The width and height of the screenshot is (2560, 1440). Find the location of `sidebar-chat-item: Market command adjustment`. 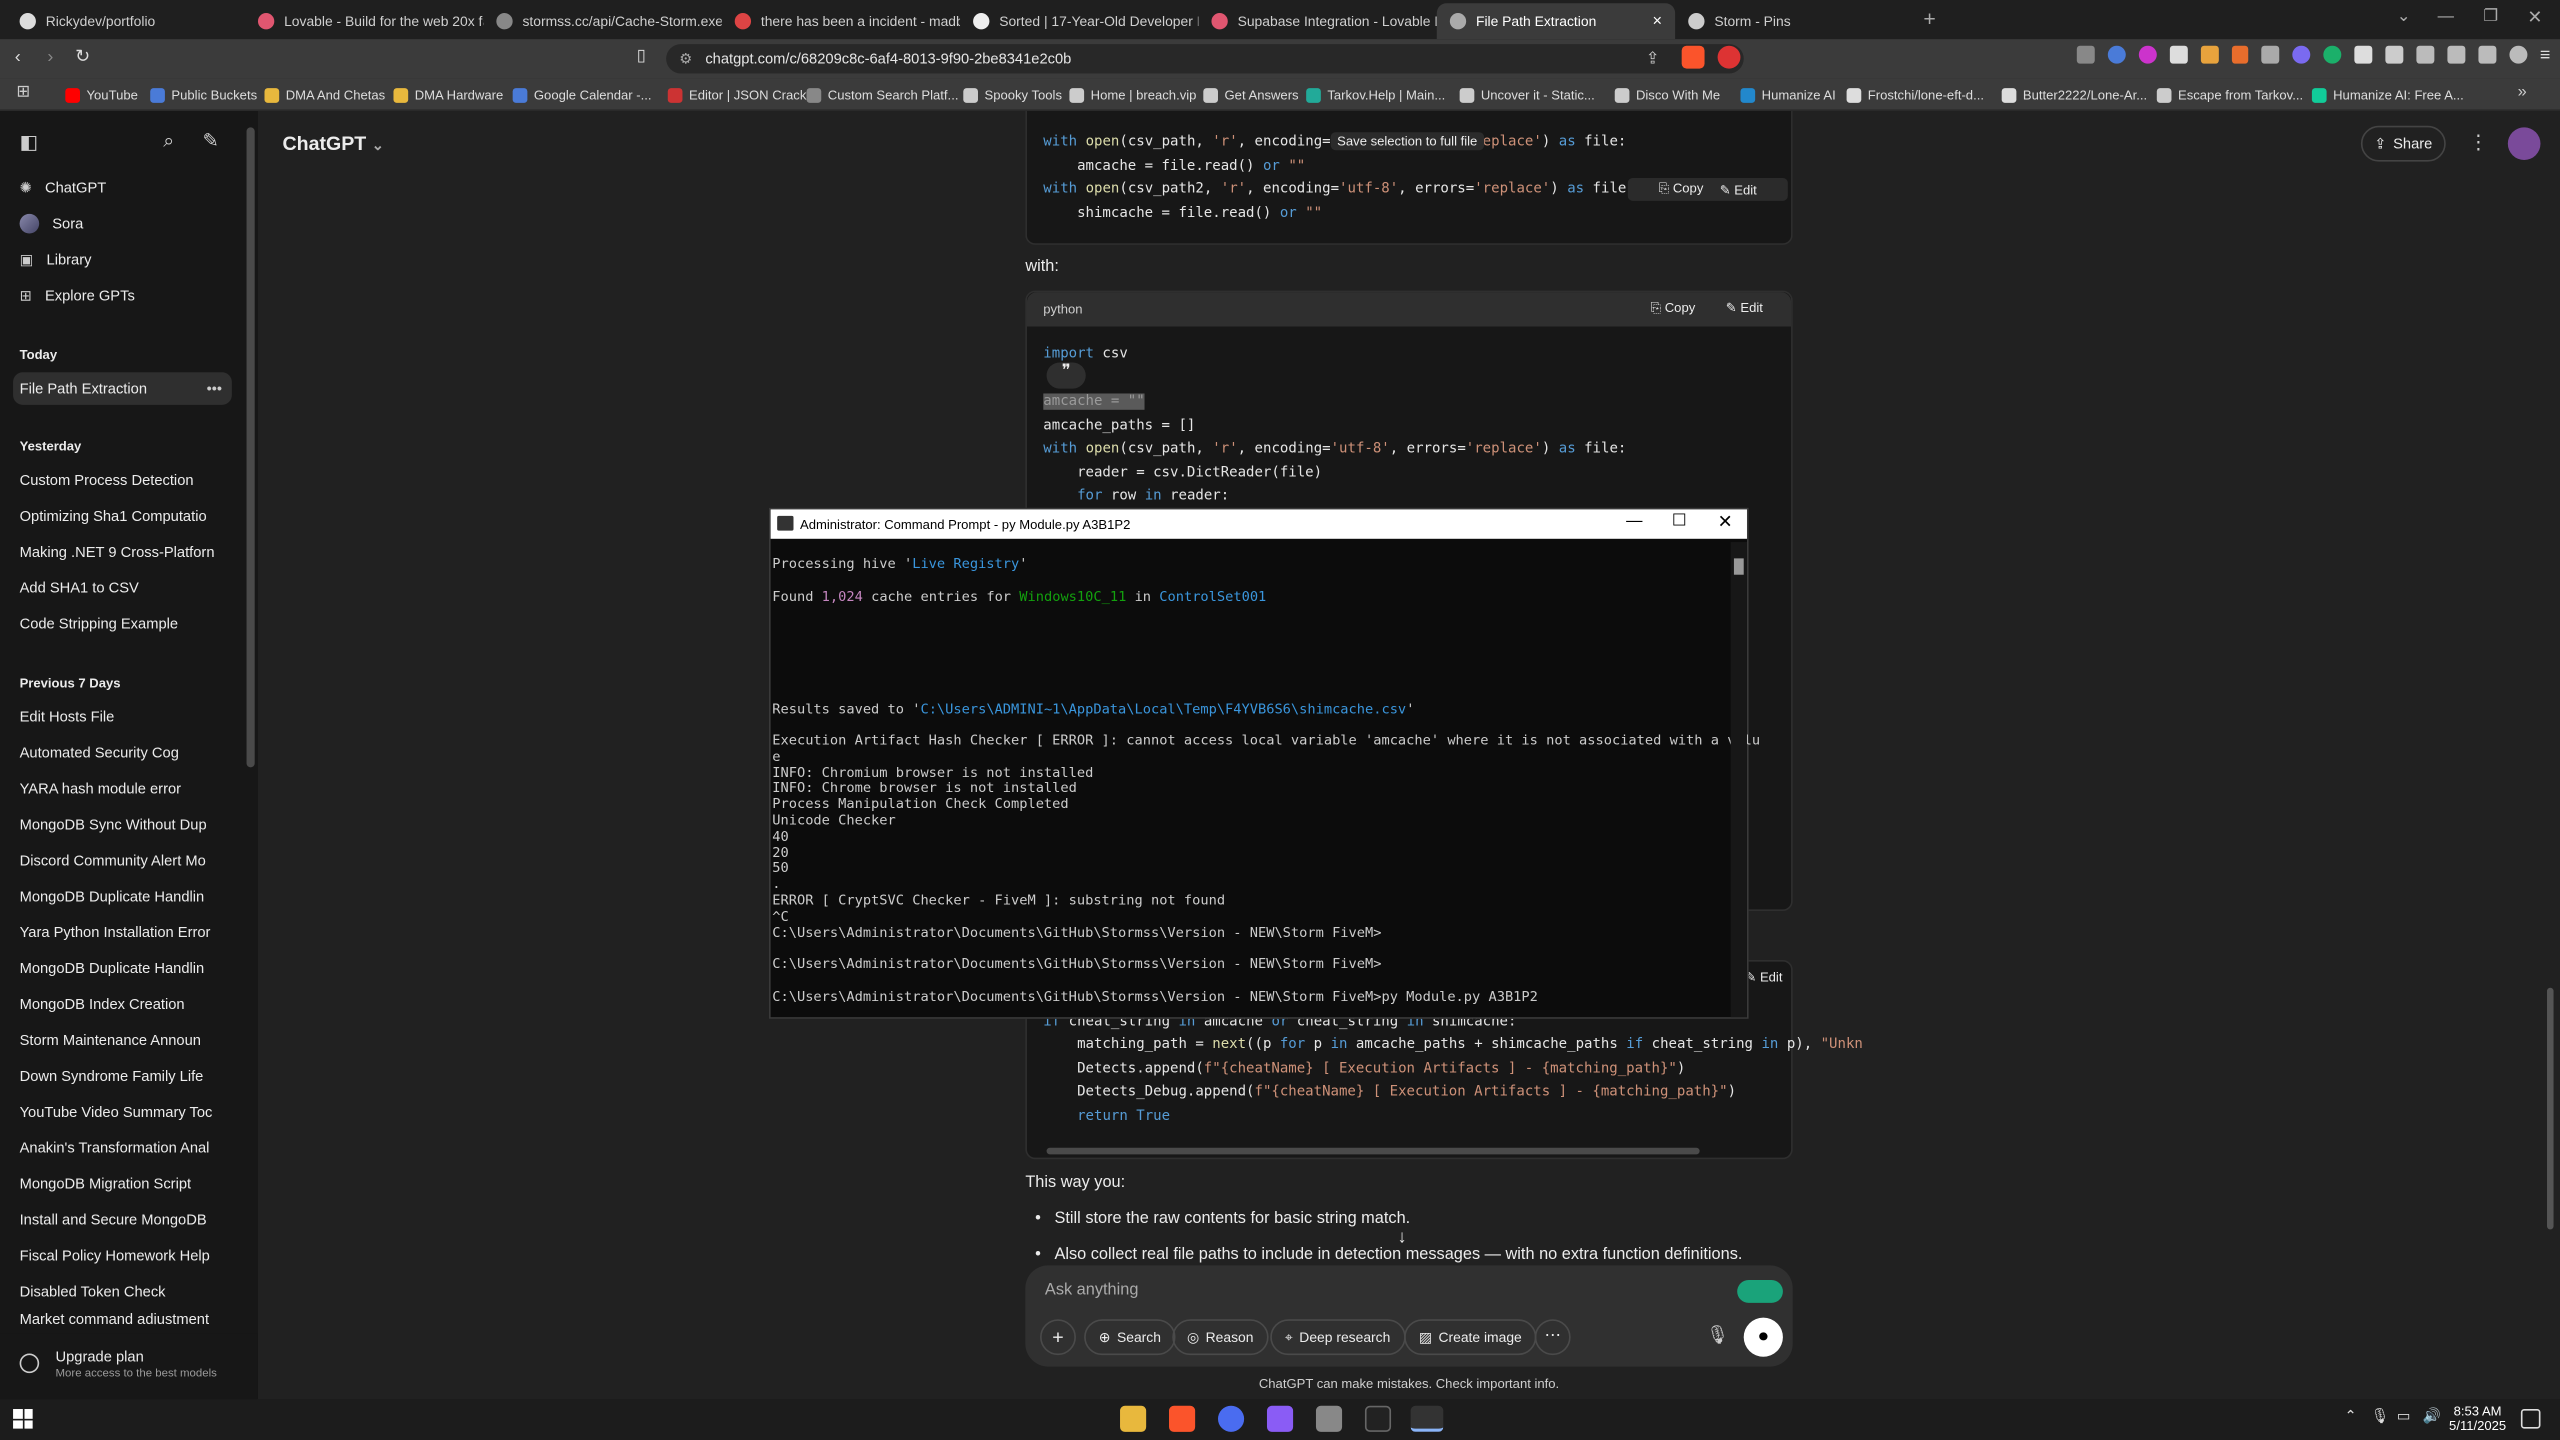

sidebar-chat-item: Market command adjustment is located at coordinates (122, 1317).